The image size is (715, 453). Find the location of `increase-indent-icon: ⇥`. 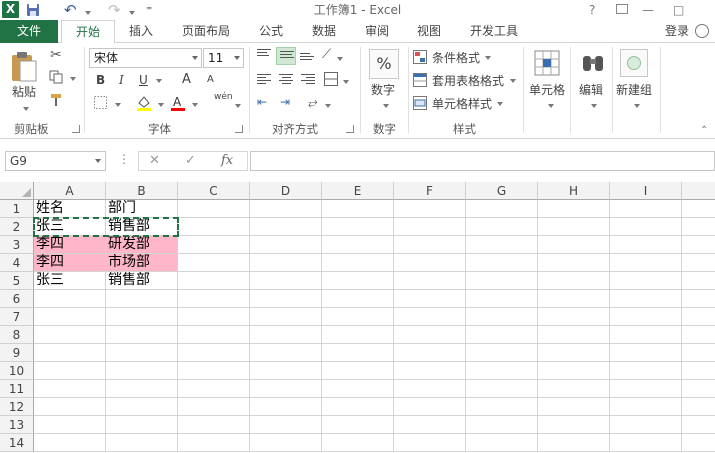

increase-indent-icon: ⇥ is located at coordinates (285, 102).